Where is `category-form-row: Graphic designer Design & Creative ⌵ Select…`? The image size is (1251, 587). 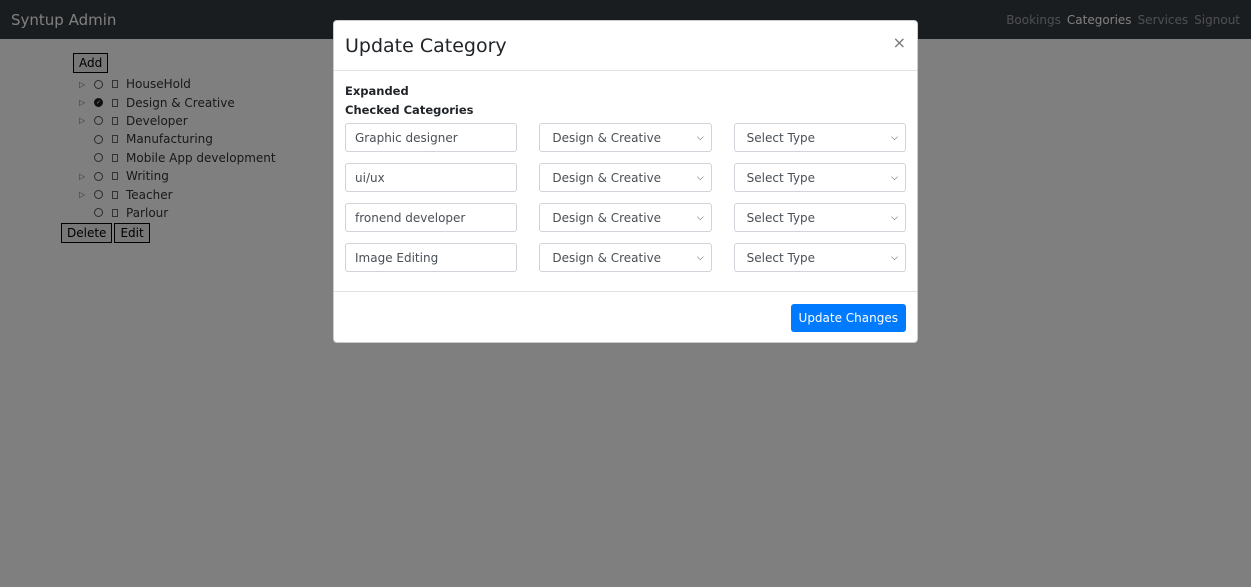
category-form-row: Graphic designer Design & Creative ⌵ Select… is located at coordinates (625, 137).